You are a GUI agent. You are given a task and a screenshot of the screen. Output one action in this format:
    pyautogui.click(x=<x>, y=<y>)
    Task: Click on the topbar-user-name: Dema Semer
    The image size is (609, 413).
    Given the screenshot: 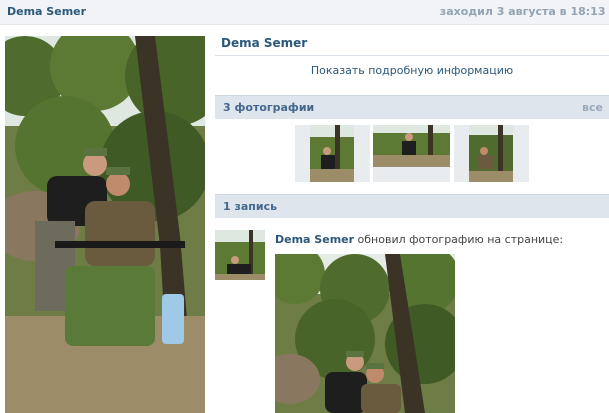 What is the action you would take?
    pyautogui.click(x=46, y=11)
    